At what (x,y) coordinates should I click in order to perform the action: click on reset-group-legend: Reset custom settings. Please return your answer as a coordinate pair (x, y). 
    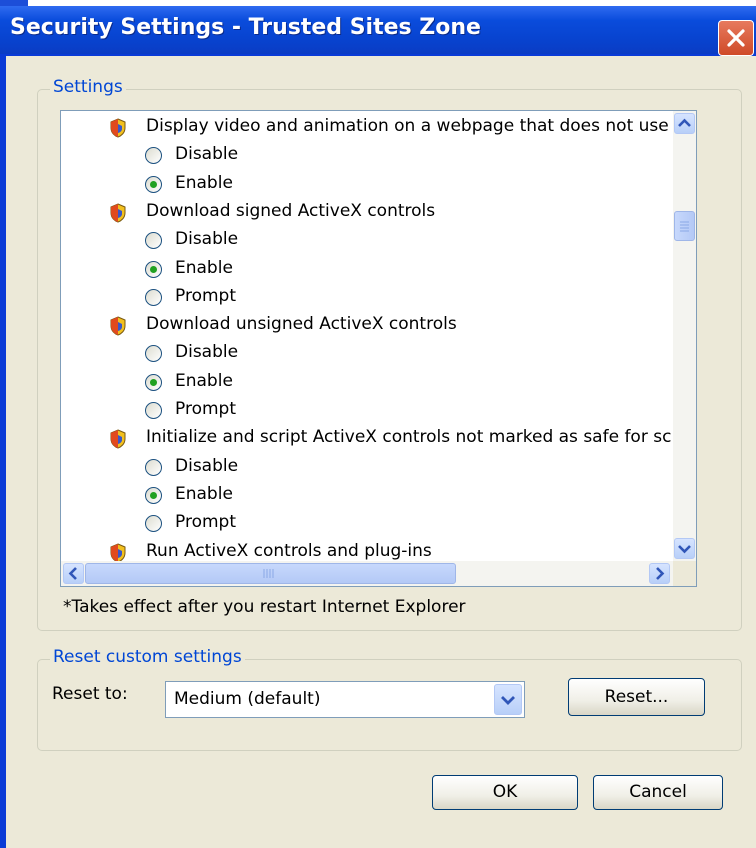
    Looking at the image, I should click on (147, 657).